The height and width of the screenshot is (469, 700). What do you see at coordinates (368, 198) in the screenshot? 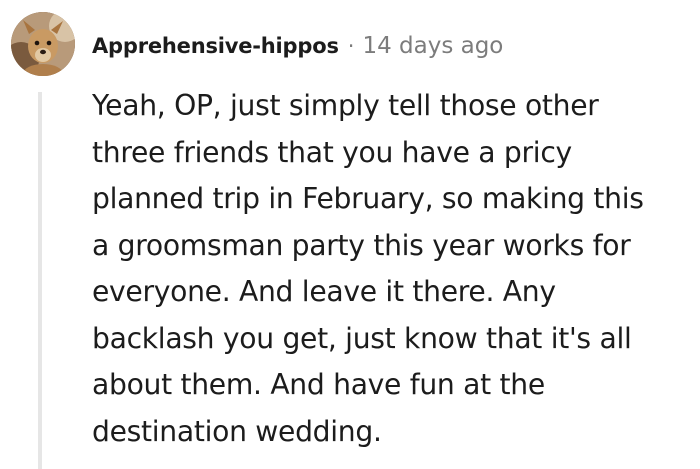
I see `comment-line: planned trip in February, so making this` at bounding box center [368, 198].